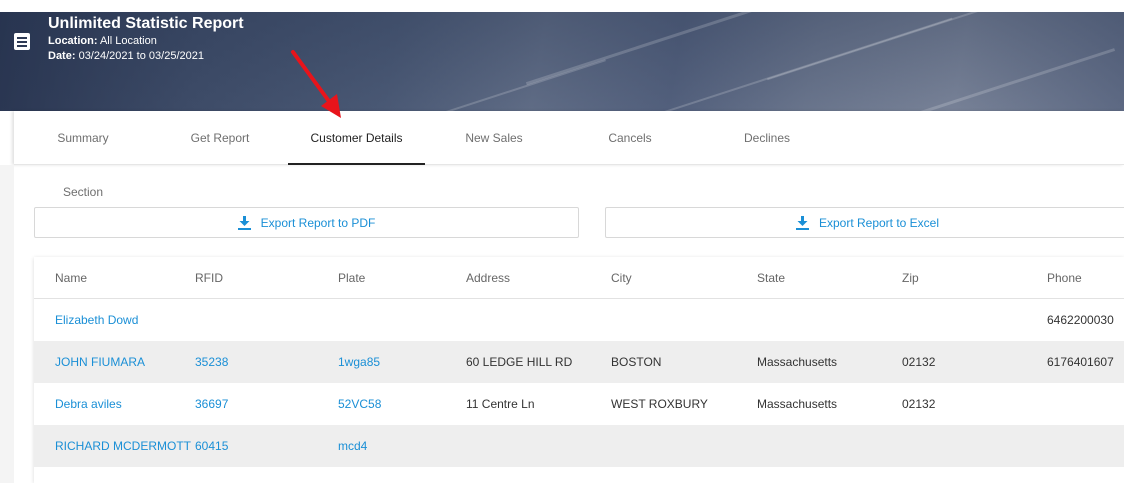 This screenshot has width=1124, height=483. What do you see at coordinates (359, 362) in the screenshot?
I see `plate-link: 1wga85` at bounding box center [359, 362].